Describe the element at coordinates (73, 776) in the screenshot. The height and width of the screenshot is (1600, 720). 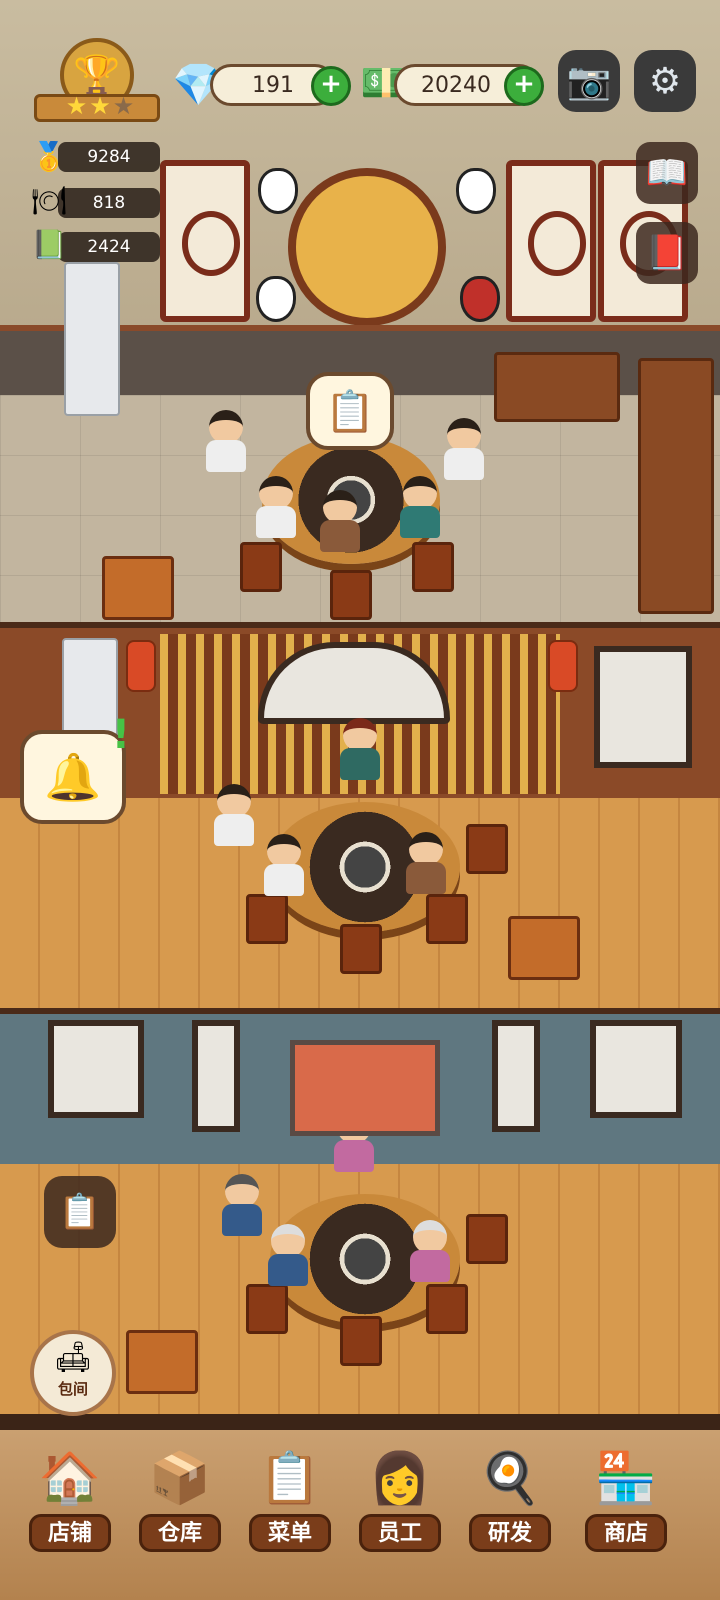
I see `service-bell-icon: 🔔` at that location.